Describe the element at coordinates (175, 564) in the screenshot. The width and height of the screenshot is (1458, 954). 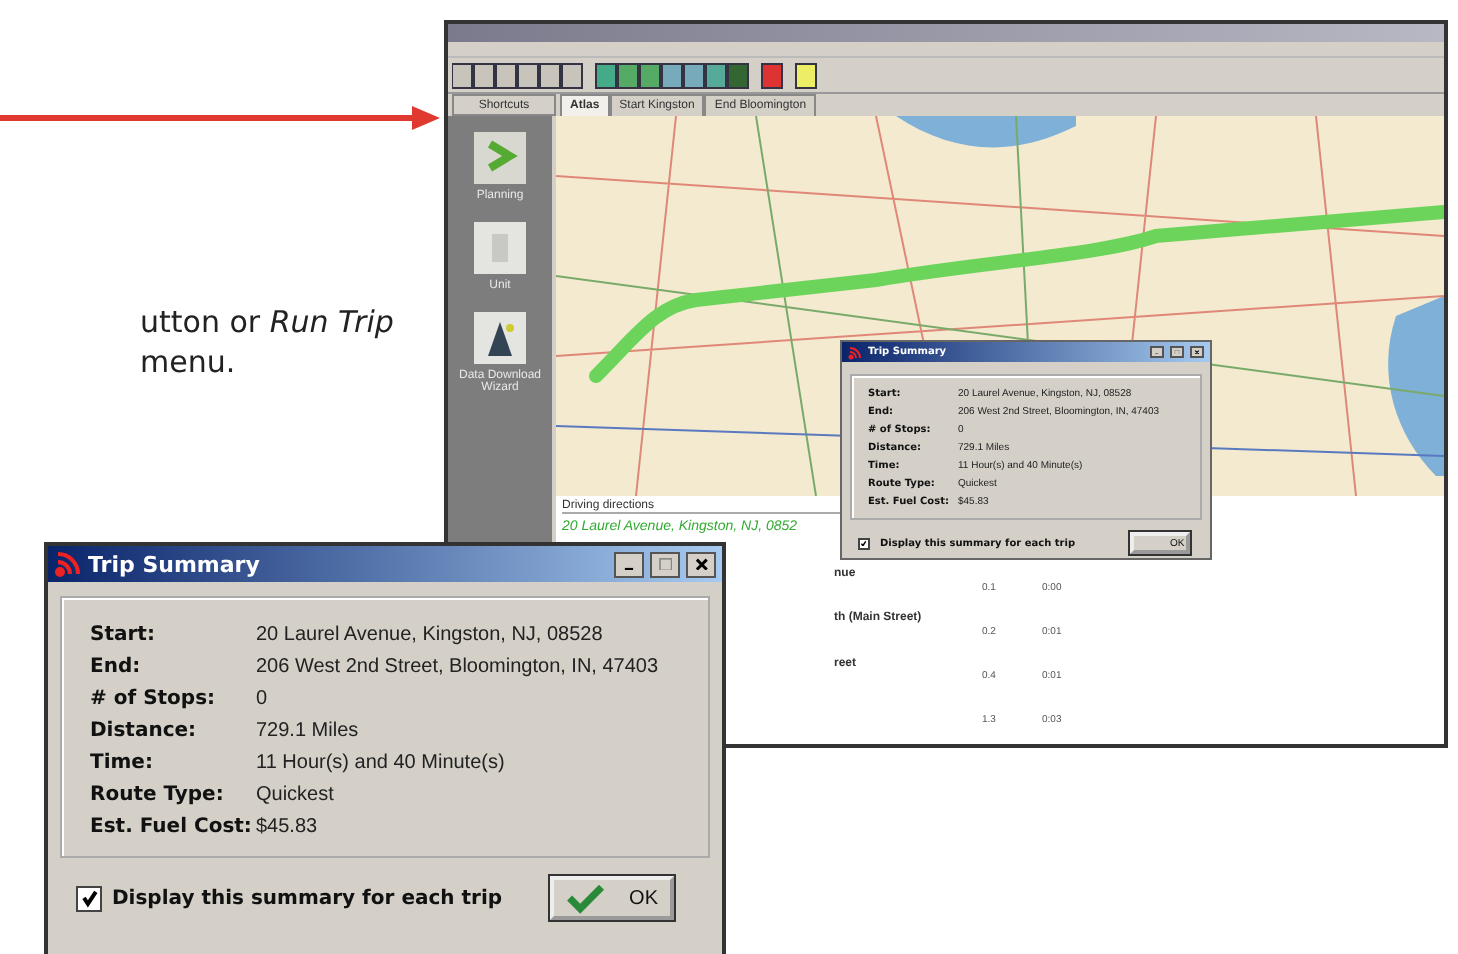
I see `dialog-title: Trip Summary` at that location.